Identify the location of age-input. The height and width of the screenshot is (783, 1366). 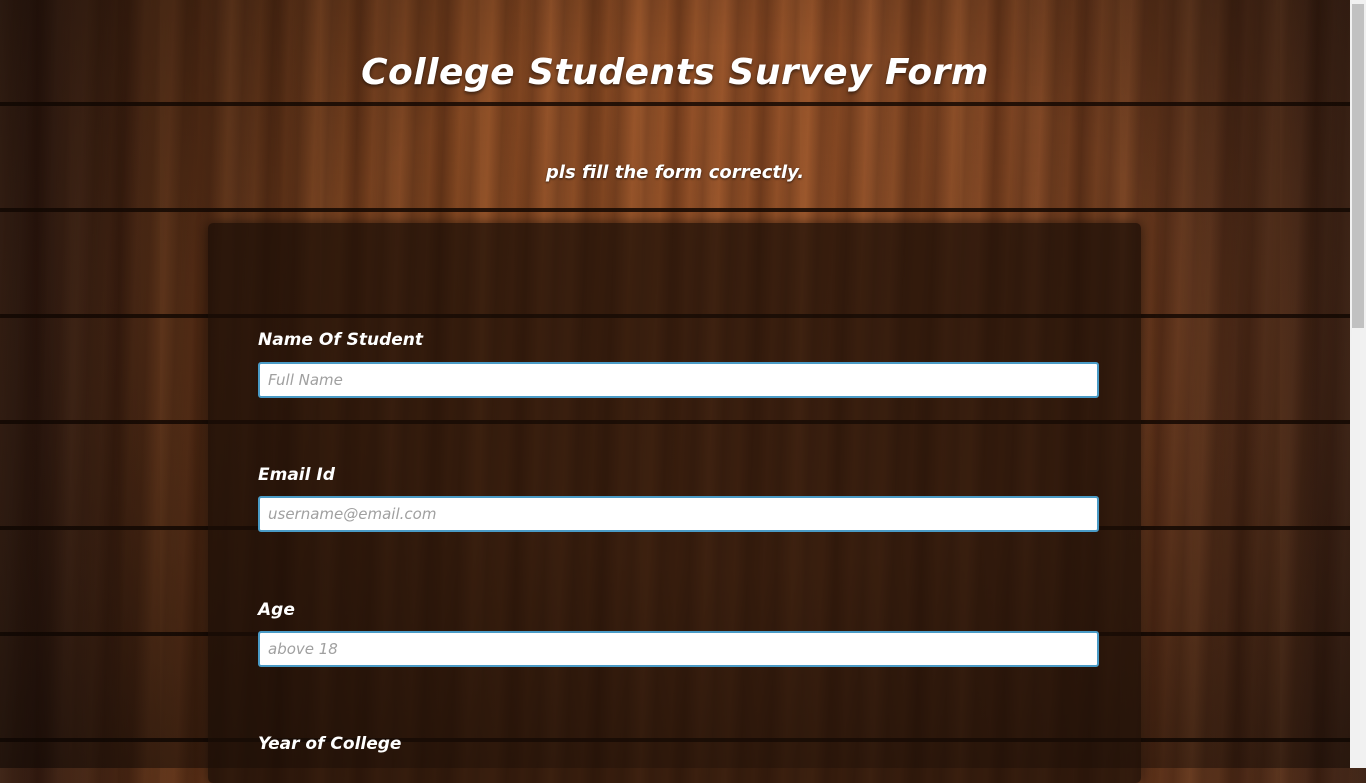
(678, 649).